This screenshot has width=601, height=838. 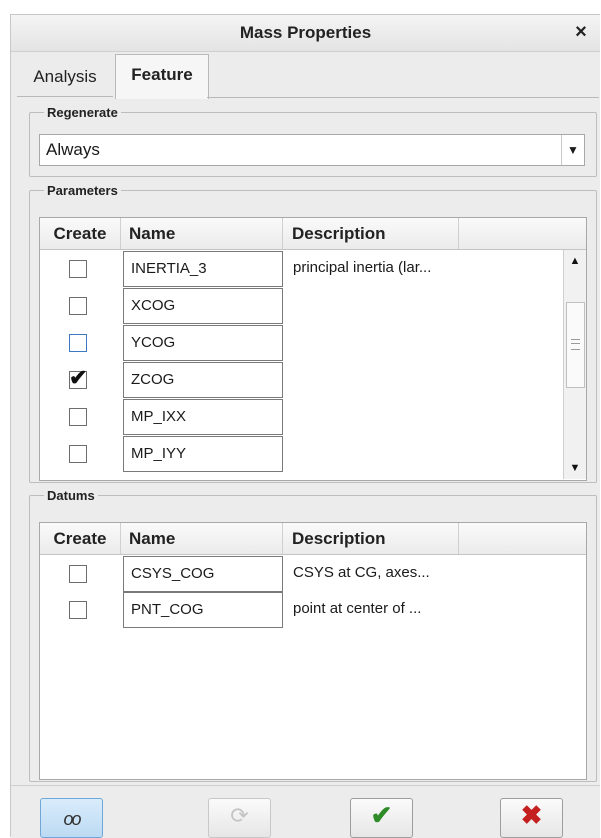 I want to click on title-bar: Mass Properties ×, so click(x=305, y=33).